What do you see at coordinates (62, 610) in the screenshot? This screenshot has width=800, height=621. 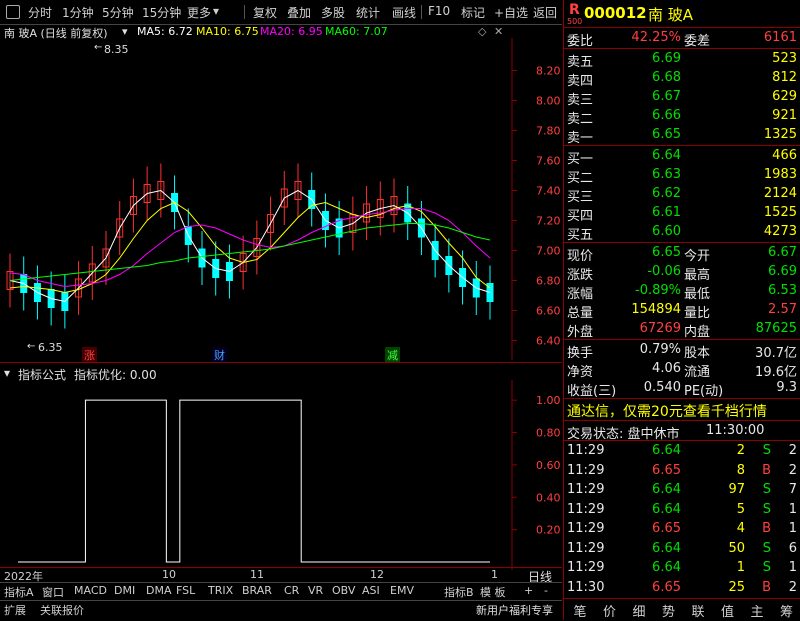 I see `linked-quote-button: 关联报价` at bounding box center [62, 610].